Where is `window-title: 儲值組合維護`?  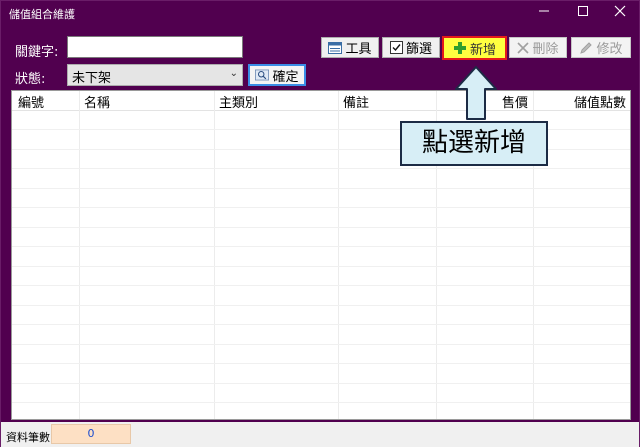 window-title: 儲值組合維護 is located at coordinates (42, 14).